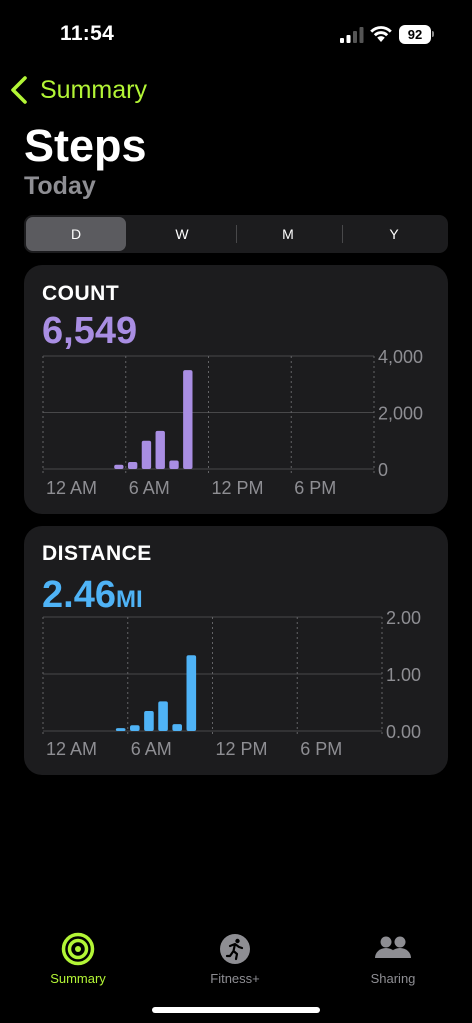 This screenshot has width=472, height=1023. Describe the element at coordinates (231, 683) in the screenshot. I see `distance-chart: 2.00 1.00 0.00 12 AM 6 AM 12 PM 6 PM` at that location.